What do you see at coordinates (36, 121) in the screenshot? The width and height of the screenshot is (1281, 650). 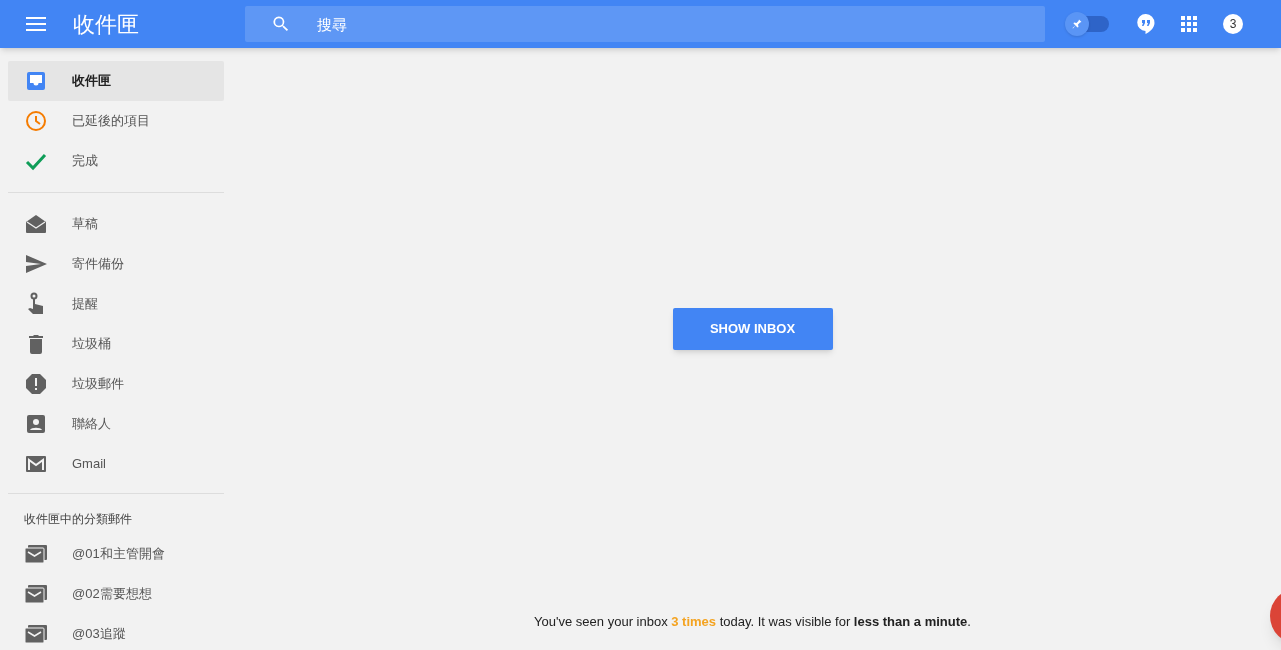 I see `clock-icon` at bounding box center [36, 121].